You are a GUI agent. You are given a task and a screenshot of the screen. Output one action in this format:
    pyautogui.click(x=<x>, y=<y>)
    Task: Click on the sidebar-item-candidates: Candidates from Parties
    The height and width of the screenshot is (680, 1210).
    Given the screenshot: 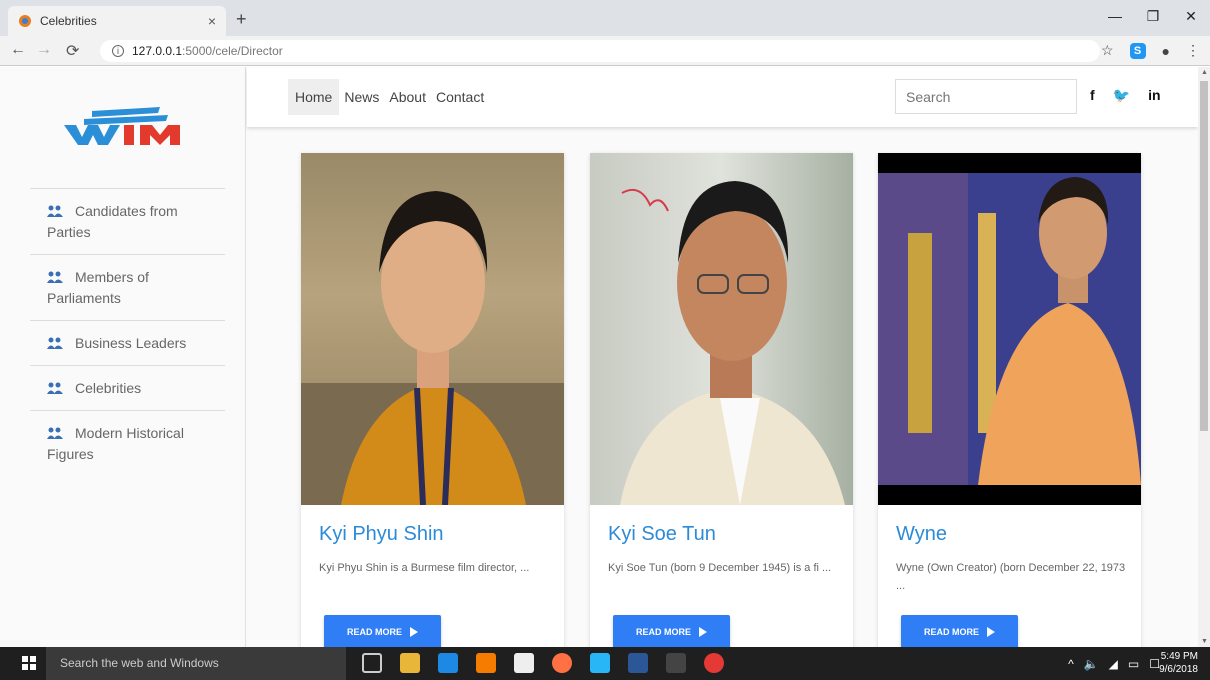 What is the action you would take?
    pyautogui.click(x=127, y=221)
    